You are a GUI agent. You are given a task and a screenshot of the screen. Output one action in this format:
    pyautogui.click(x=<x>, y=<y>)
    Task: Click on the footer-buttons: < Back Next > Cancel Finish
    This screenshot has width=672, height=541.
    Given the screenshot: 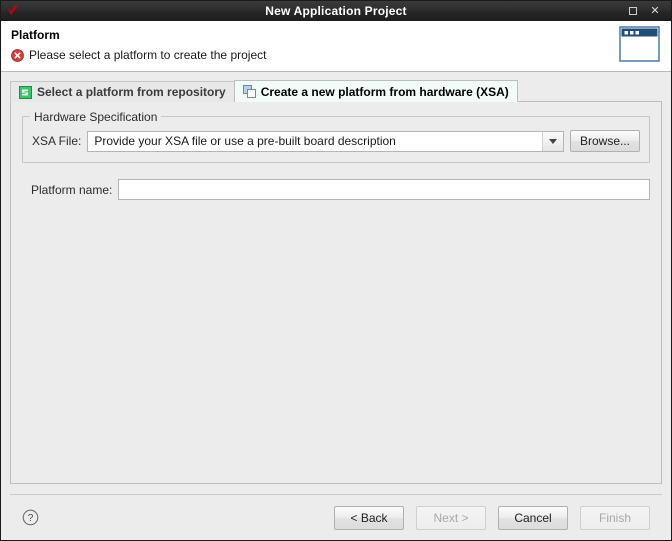 What is the action you would take?
    pyautogui.click(x=492, y=517)
    